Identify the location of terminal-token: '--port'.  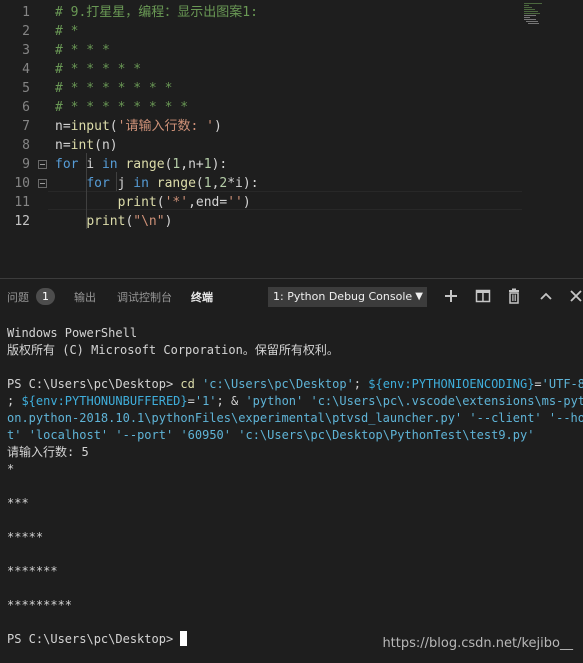
(144, 435).